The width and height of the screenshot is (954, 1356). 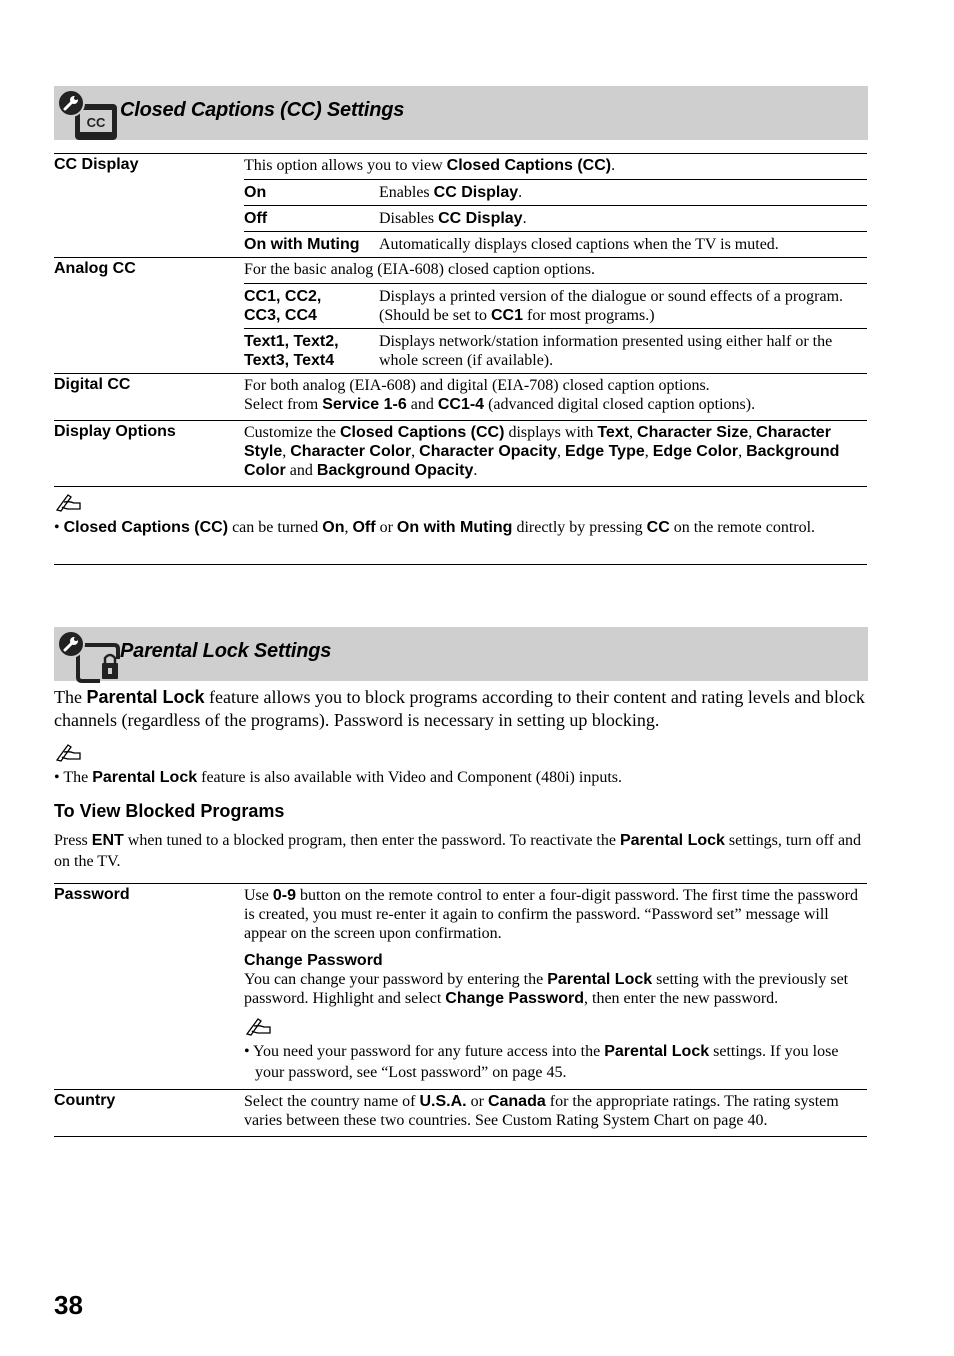 I want to click on view-blocked-heading: To View Blocked Programs, so click(x=169, y=811).